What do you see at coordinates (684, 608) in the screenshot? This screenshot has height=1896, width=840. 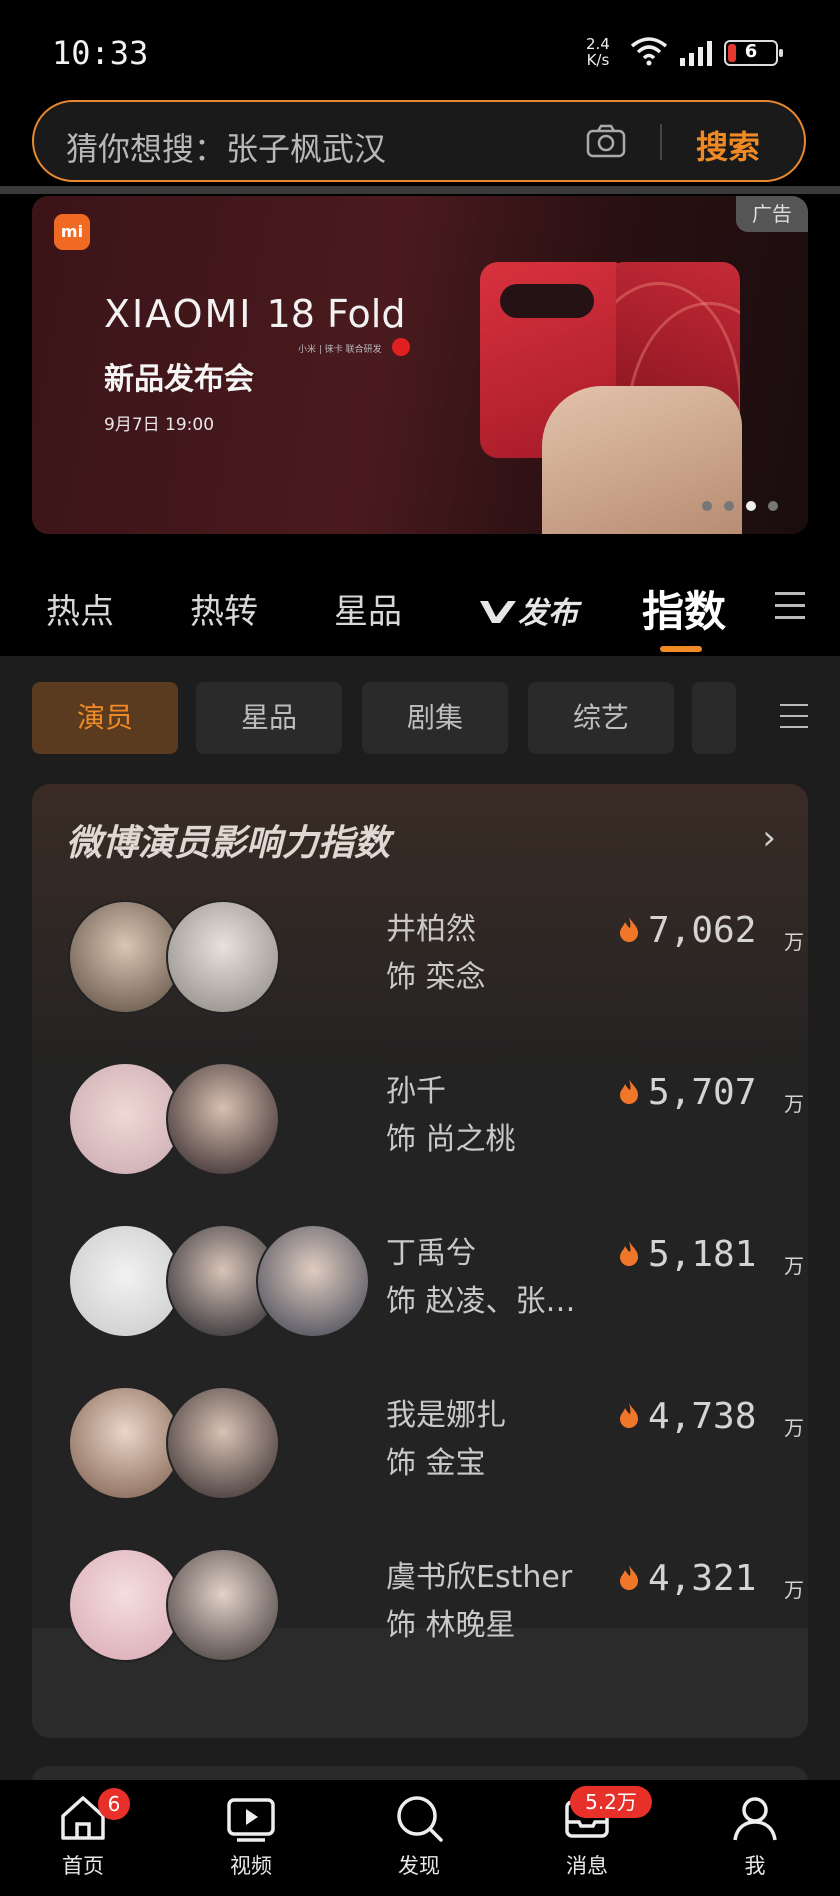 I see `tab-index: 指数` at bounding box center [684, 608].